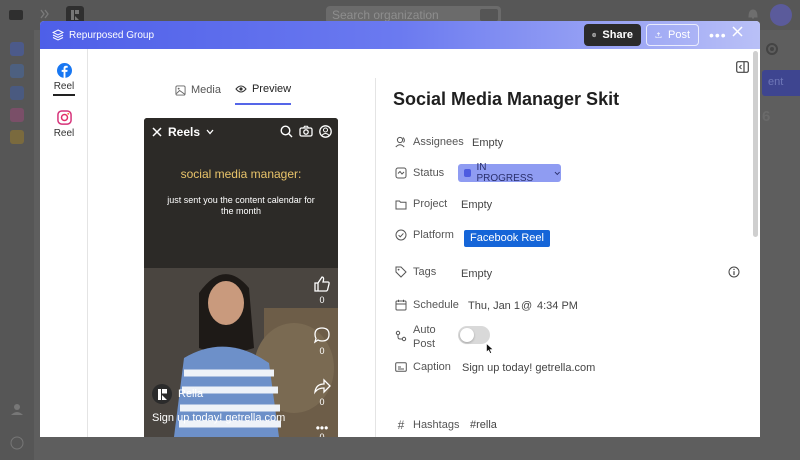 The width and height of the screenshot is (800, 460). What do you see at coordinates (206, 90) in the screenshot?
I see `tab-media-label: Media` at bounding box center [206, 90].